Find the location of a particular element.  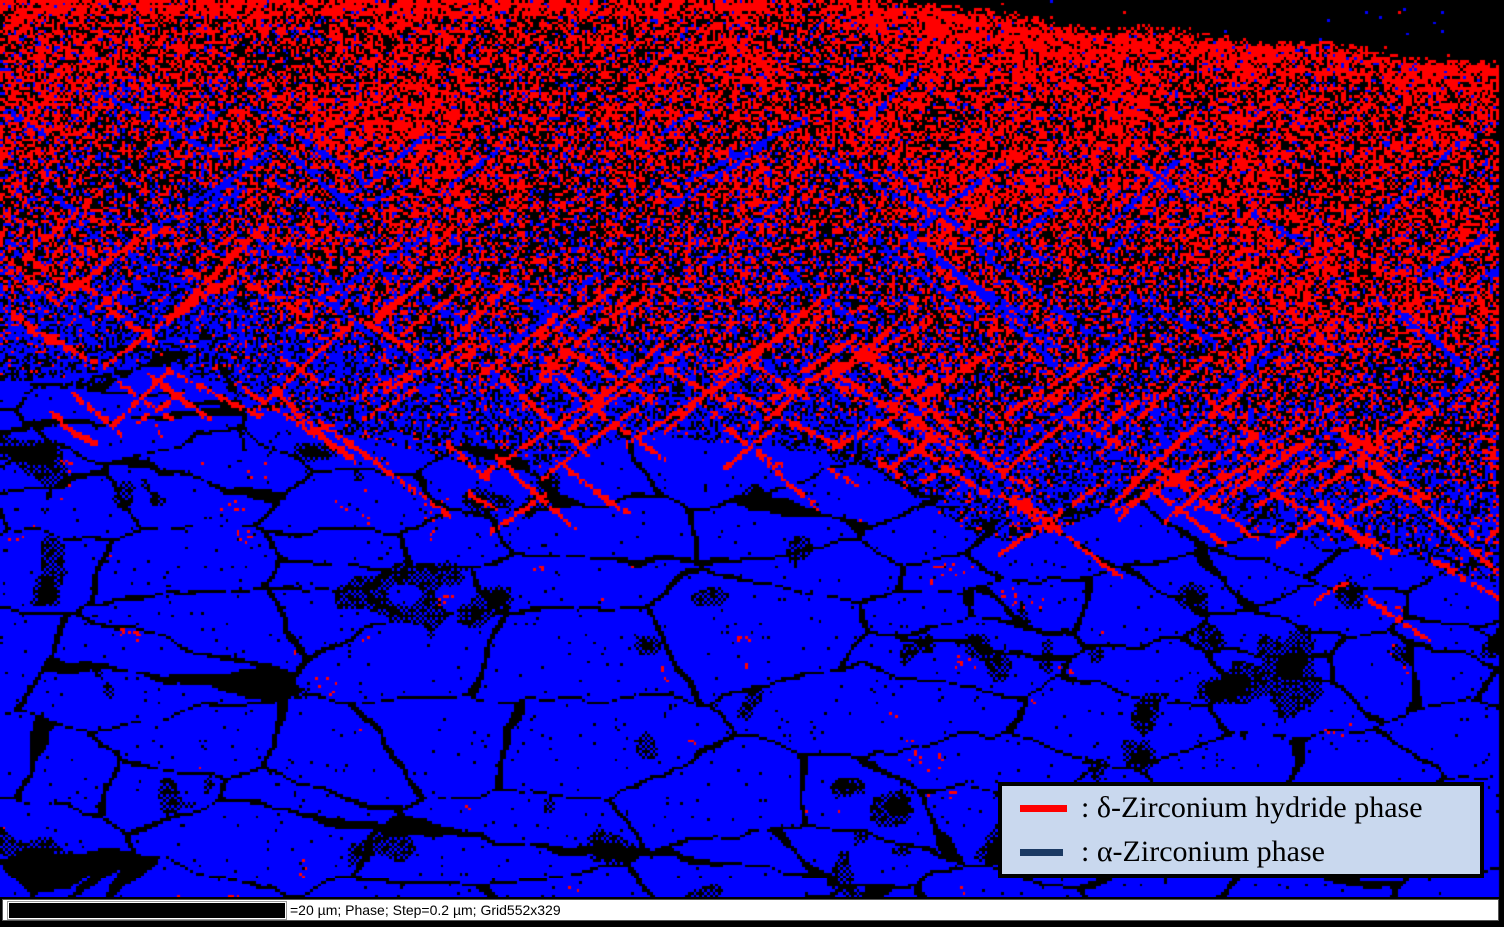

legend-item-label: : α-Zirconium phase is located at coordinates (1203, 851).